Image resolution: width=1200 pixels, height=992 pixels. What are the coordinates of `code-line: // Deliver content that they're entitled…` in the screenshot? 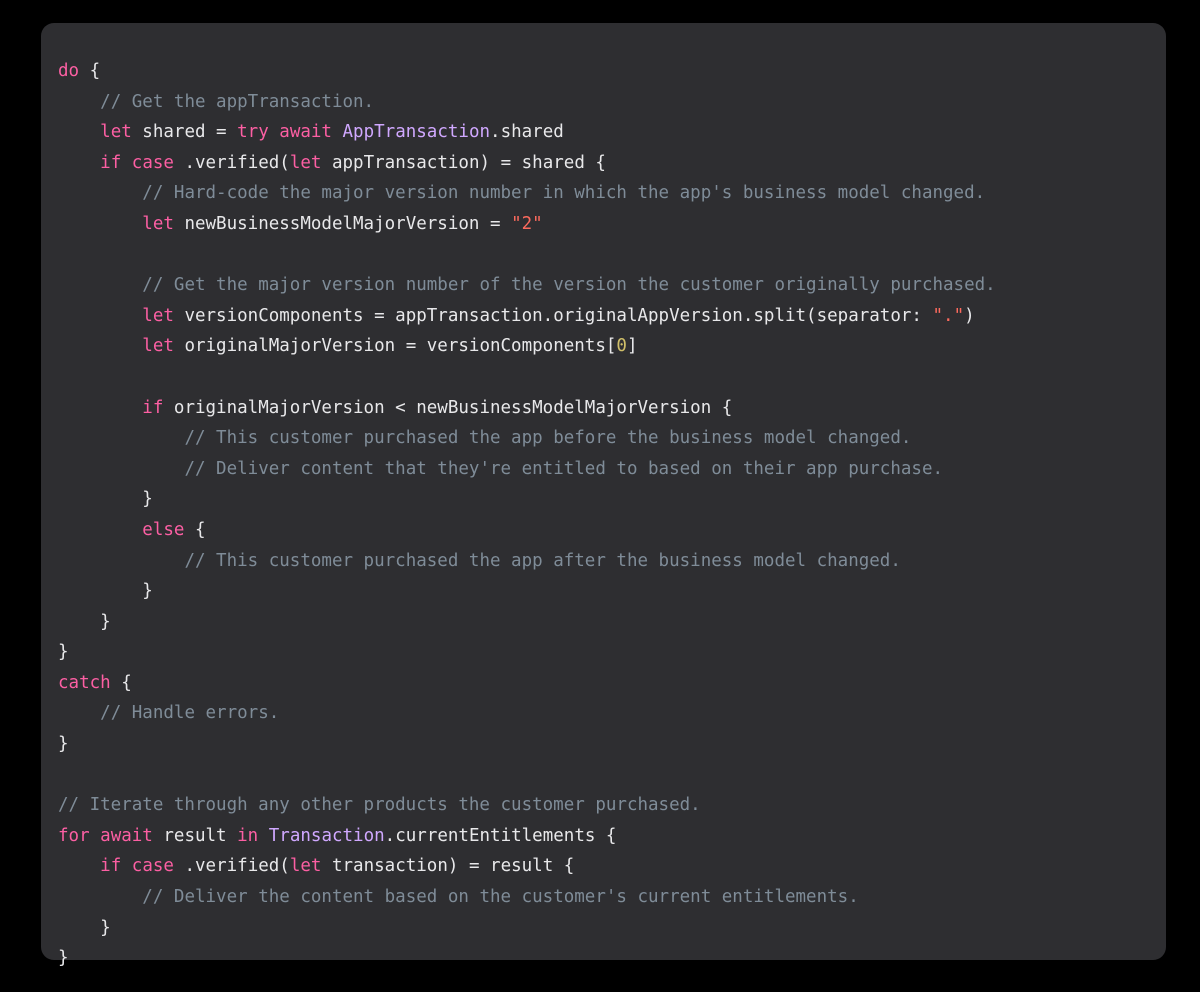 It's located at (612, 469).